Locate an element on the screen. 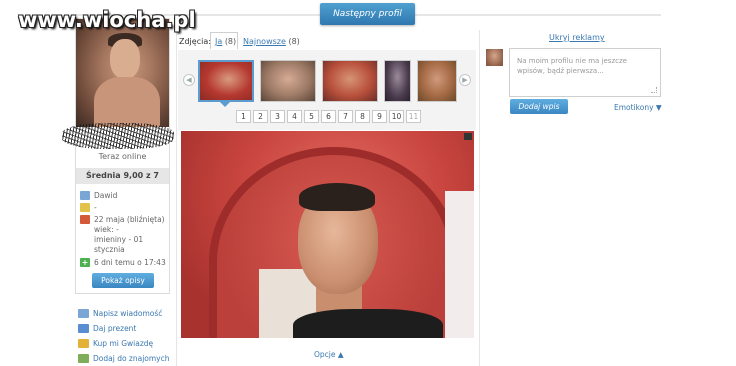 Image resolution: width=736 pixels, height=366 pixels. info-name-row: Dawid is located at coordinates (98, 195).